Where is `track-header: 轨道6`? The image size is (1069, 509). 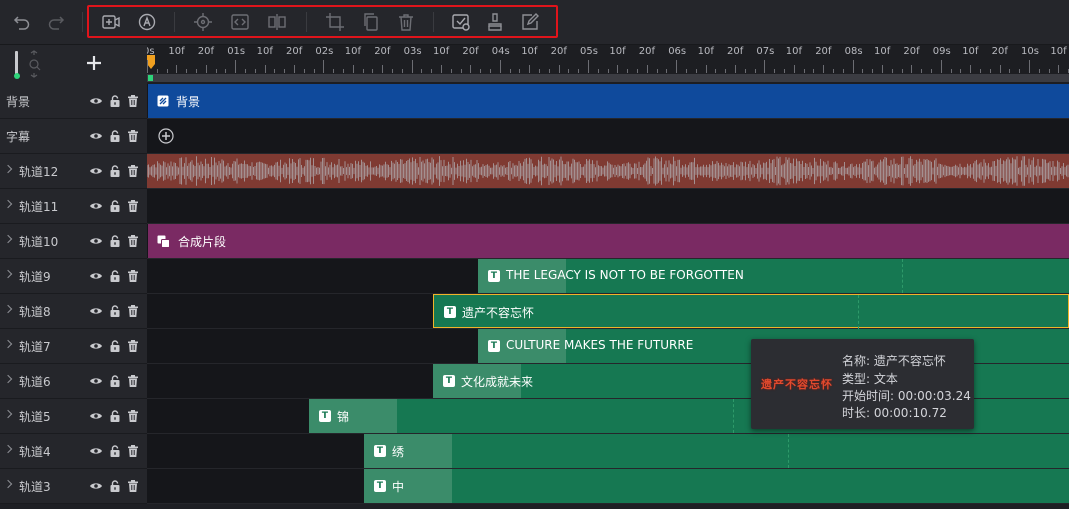 track-header: 轨道6 is located at coordinates (73, 381).